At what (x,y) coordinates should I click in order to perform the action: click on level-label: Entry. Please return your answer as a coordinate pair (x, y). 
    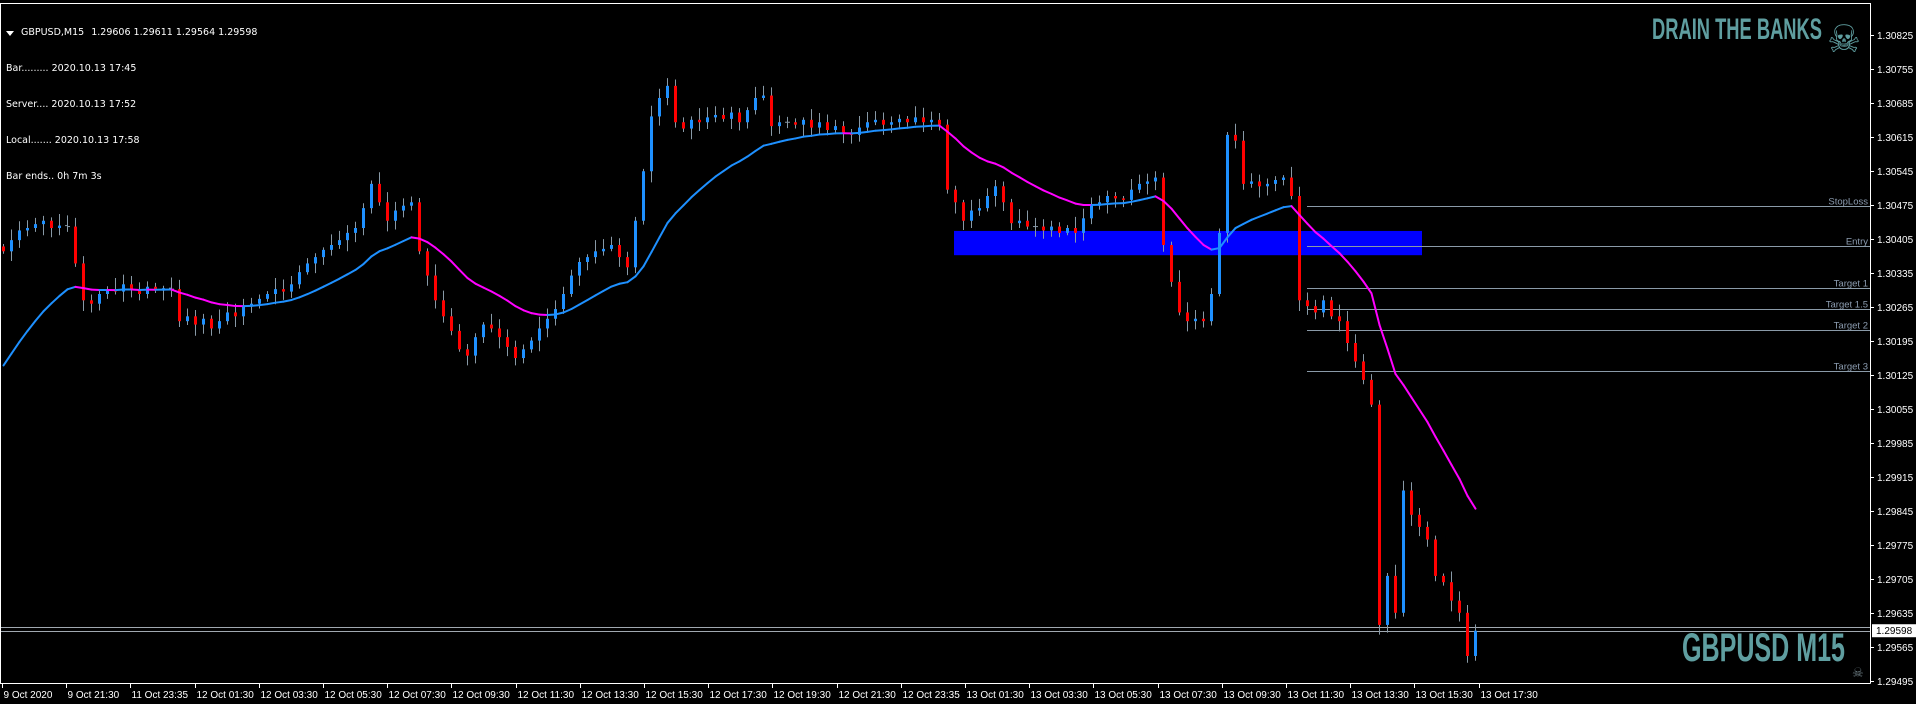
    Looking at the image, I should click on (1857, 242).